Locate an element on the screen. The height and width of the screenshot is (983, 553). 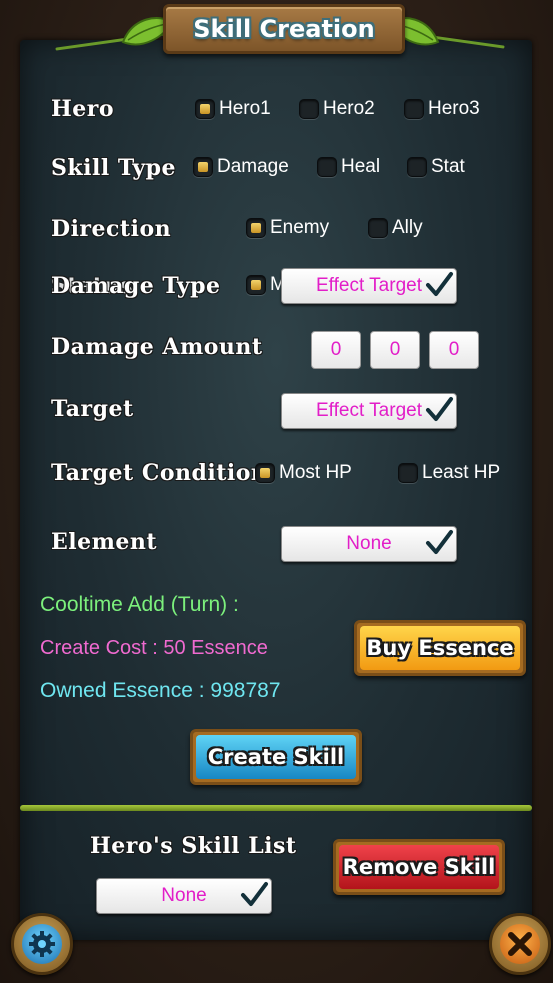
ally-label: Ally is located at coordinates (407, 227).